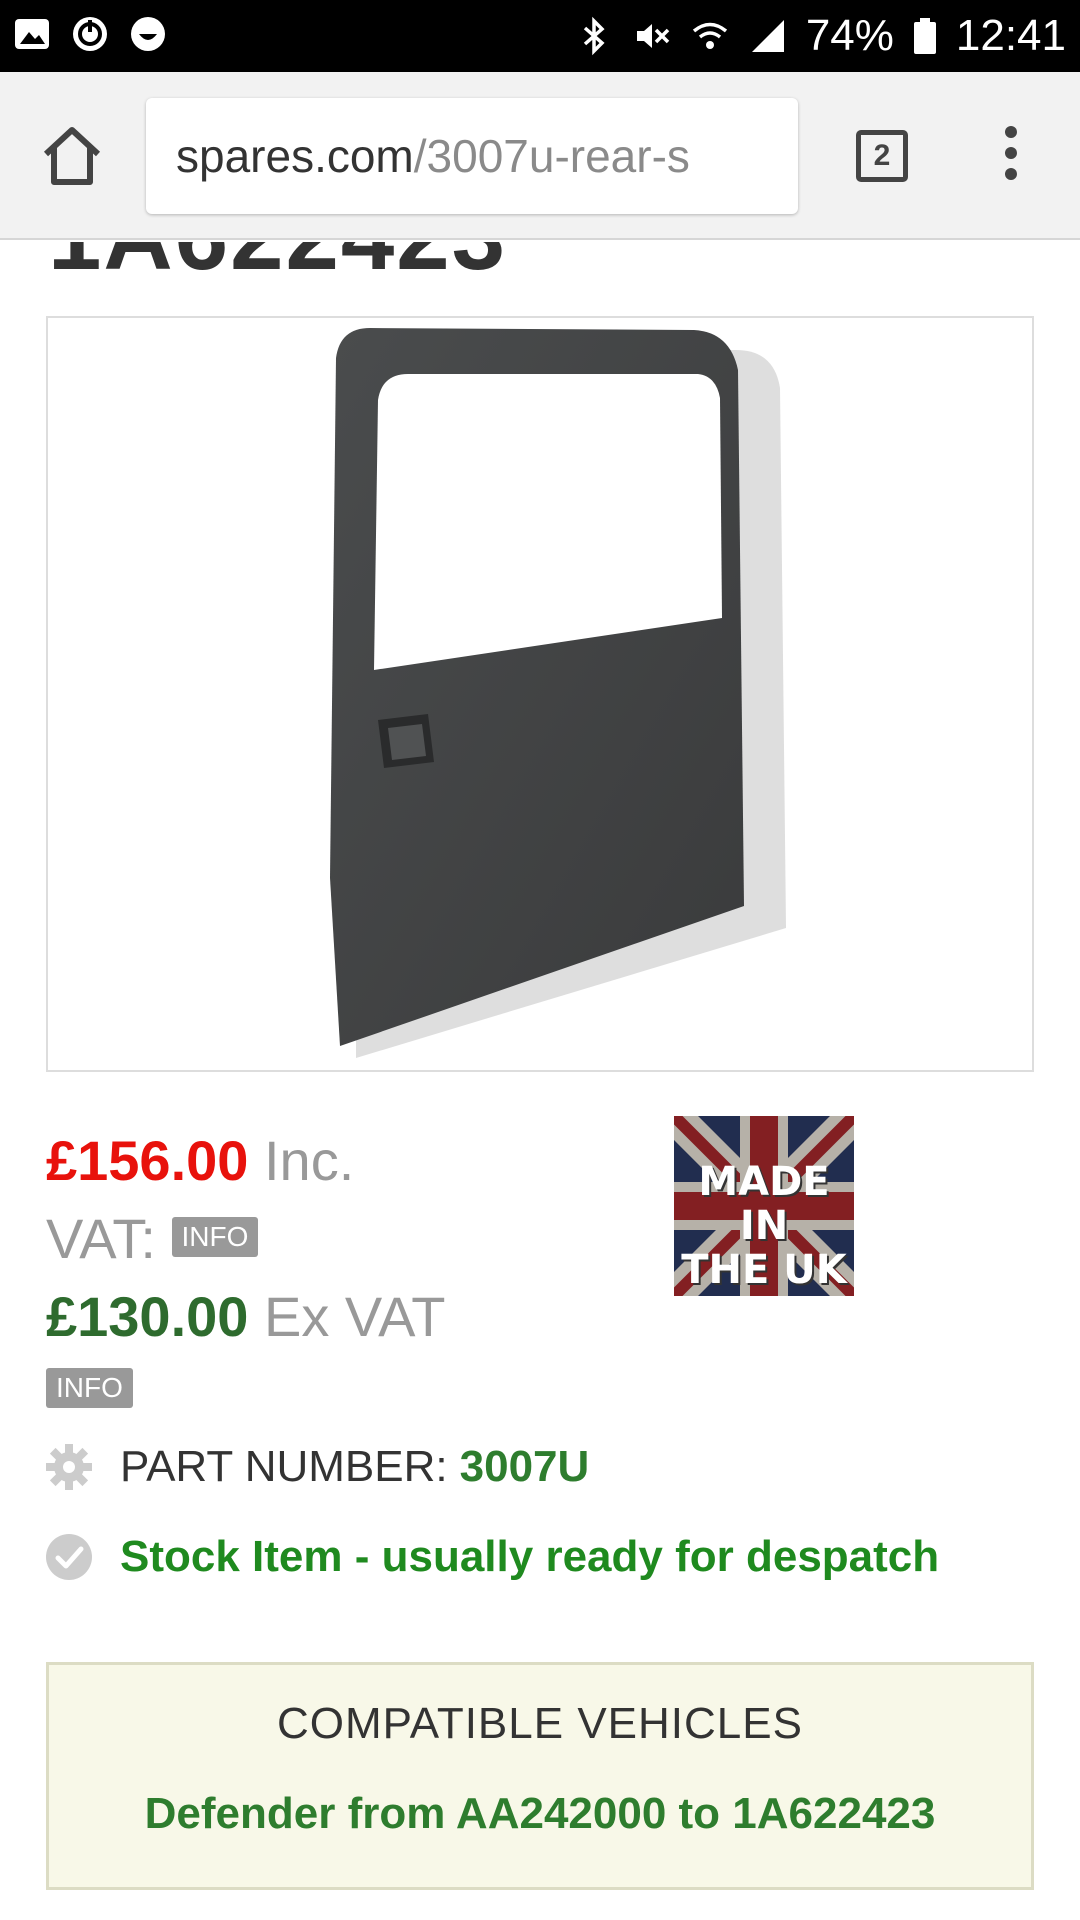 The image size is (1080, 1920). I want to click on price-inc-vat-line: £156.00 Inc., so click(346, 1161).